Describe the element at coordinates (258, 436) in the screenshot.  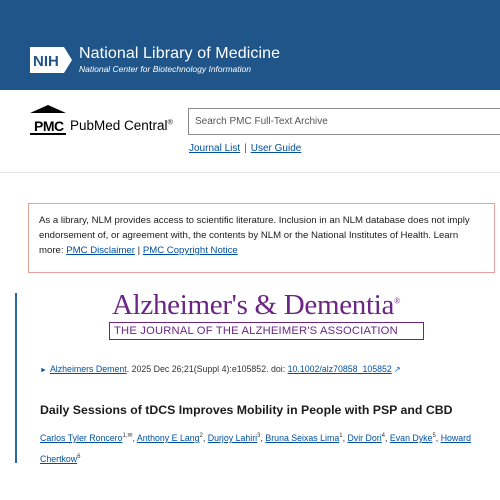
I see `author-affiliation: 3` at that location.